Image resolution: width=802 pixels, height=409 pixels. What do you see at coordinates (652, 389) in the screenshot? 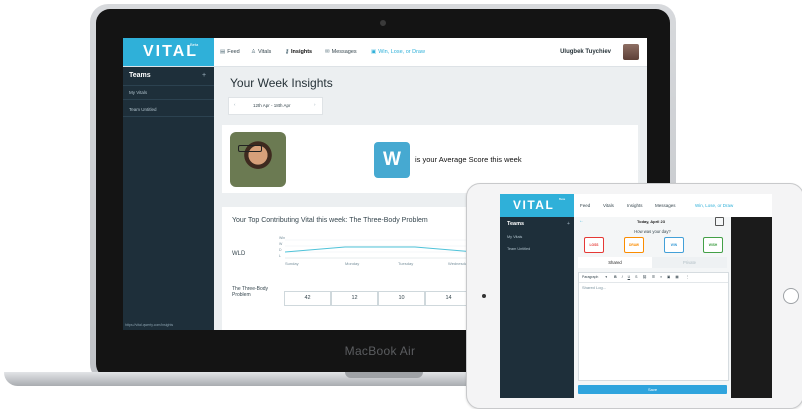
I see `save-button: Save` at bounding box center [652, 389].